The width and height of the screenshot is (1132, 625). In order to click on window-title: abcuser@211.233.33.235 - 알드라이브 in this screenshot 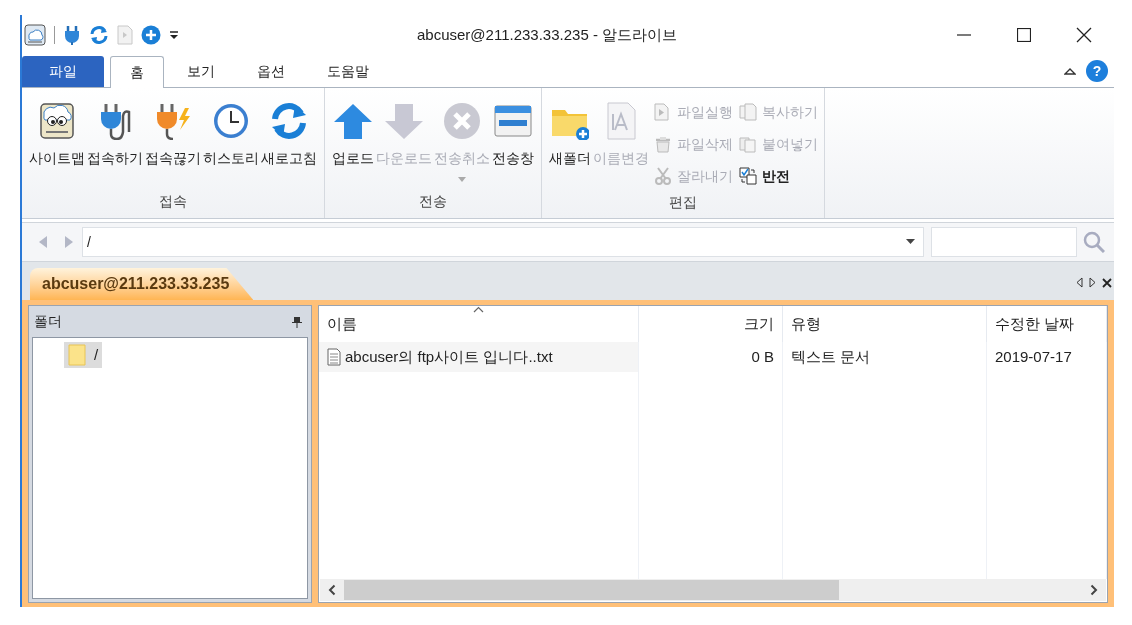, I will do `click(547, 35)`.